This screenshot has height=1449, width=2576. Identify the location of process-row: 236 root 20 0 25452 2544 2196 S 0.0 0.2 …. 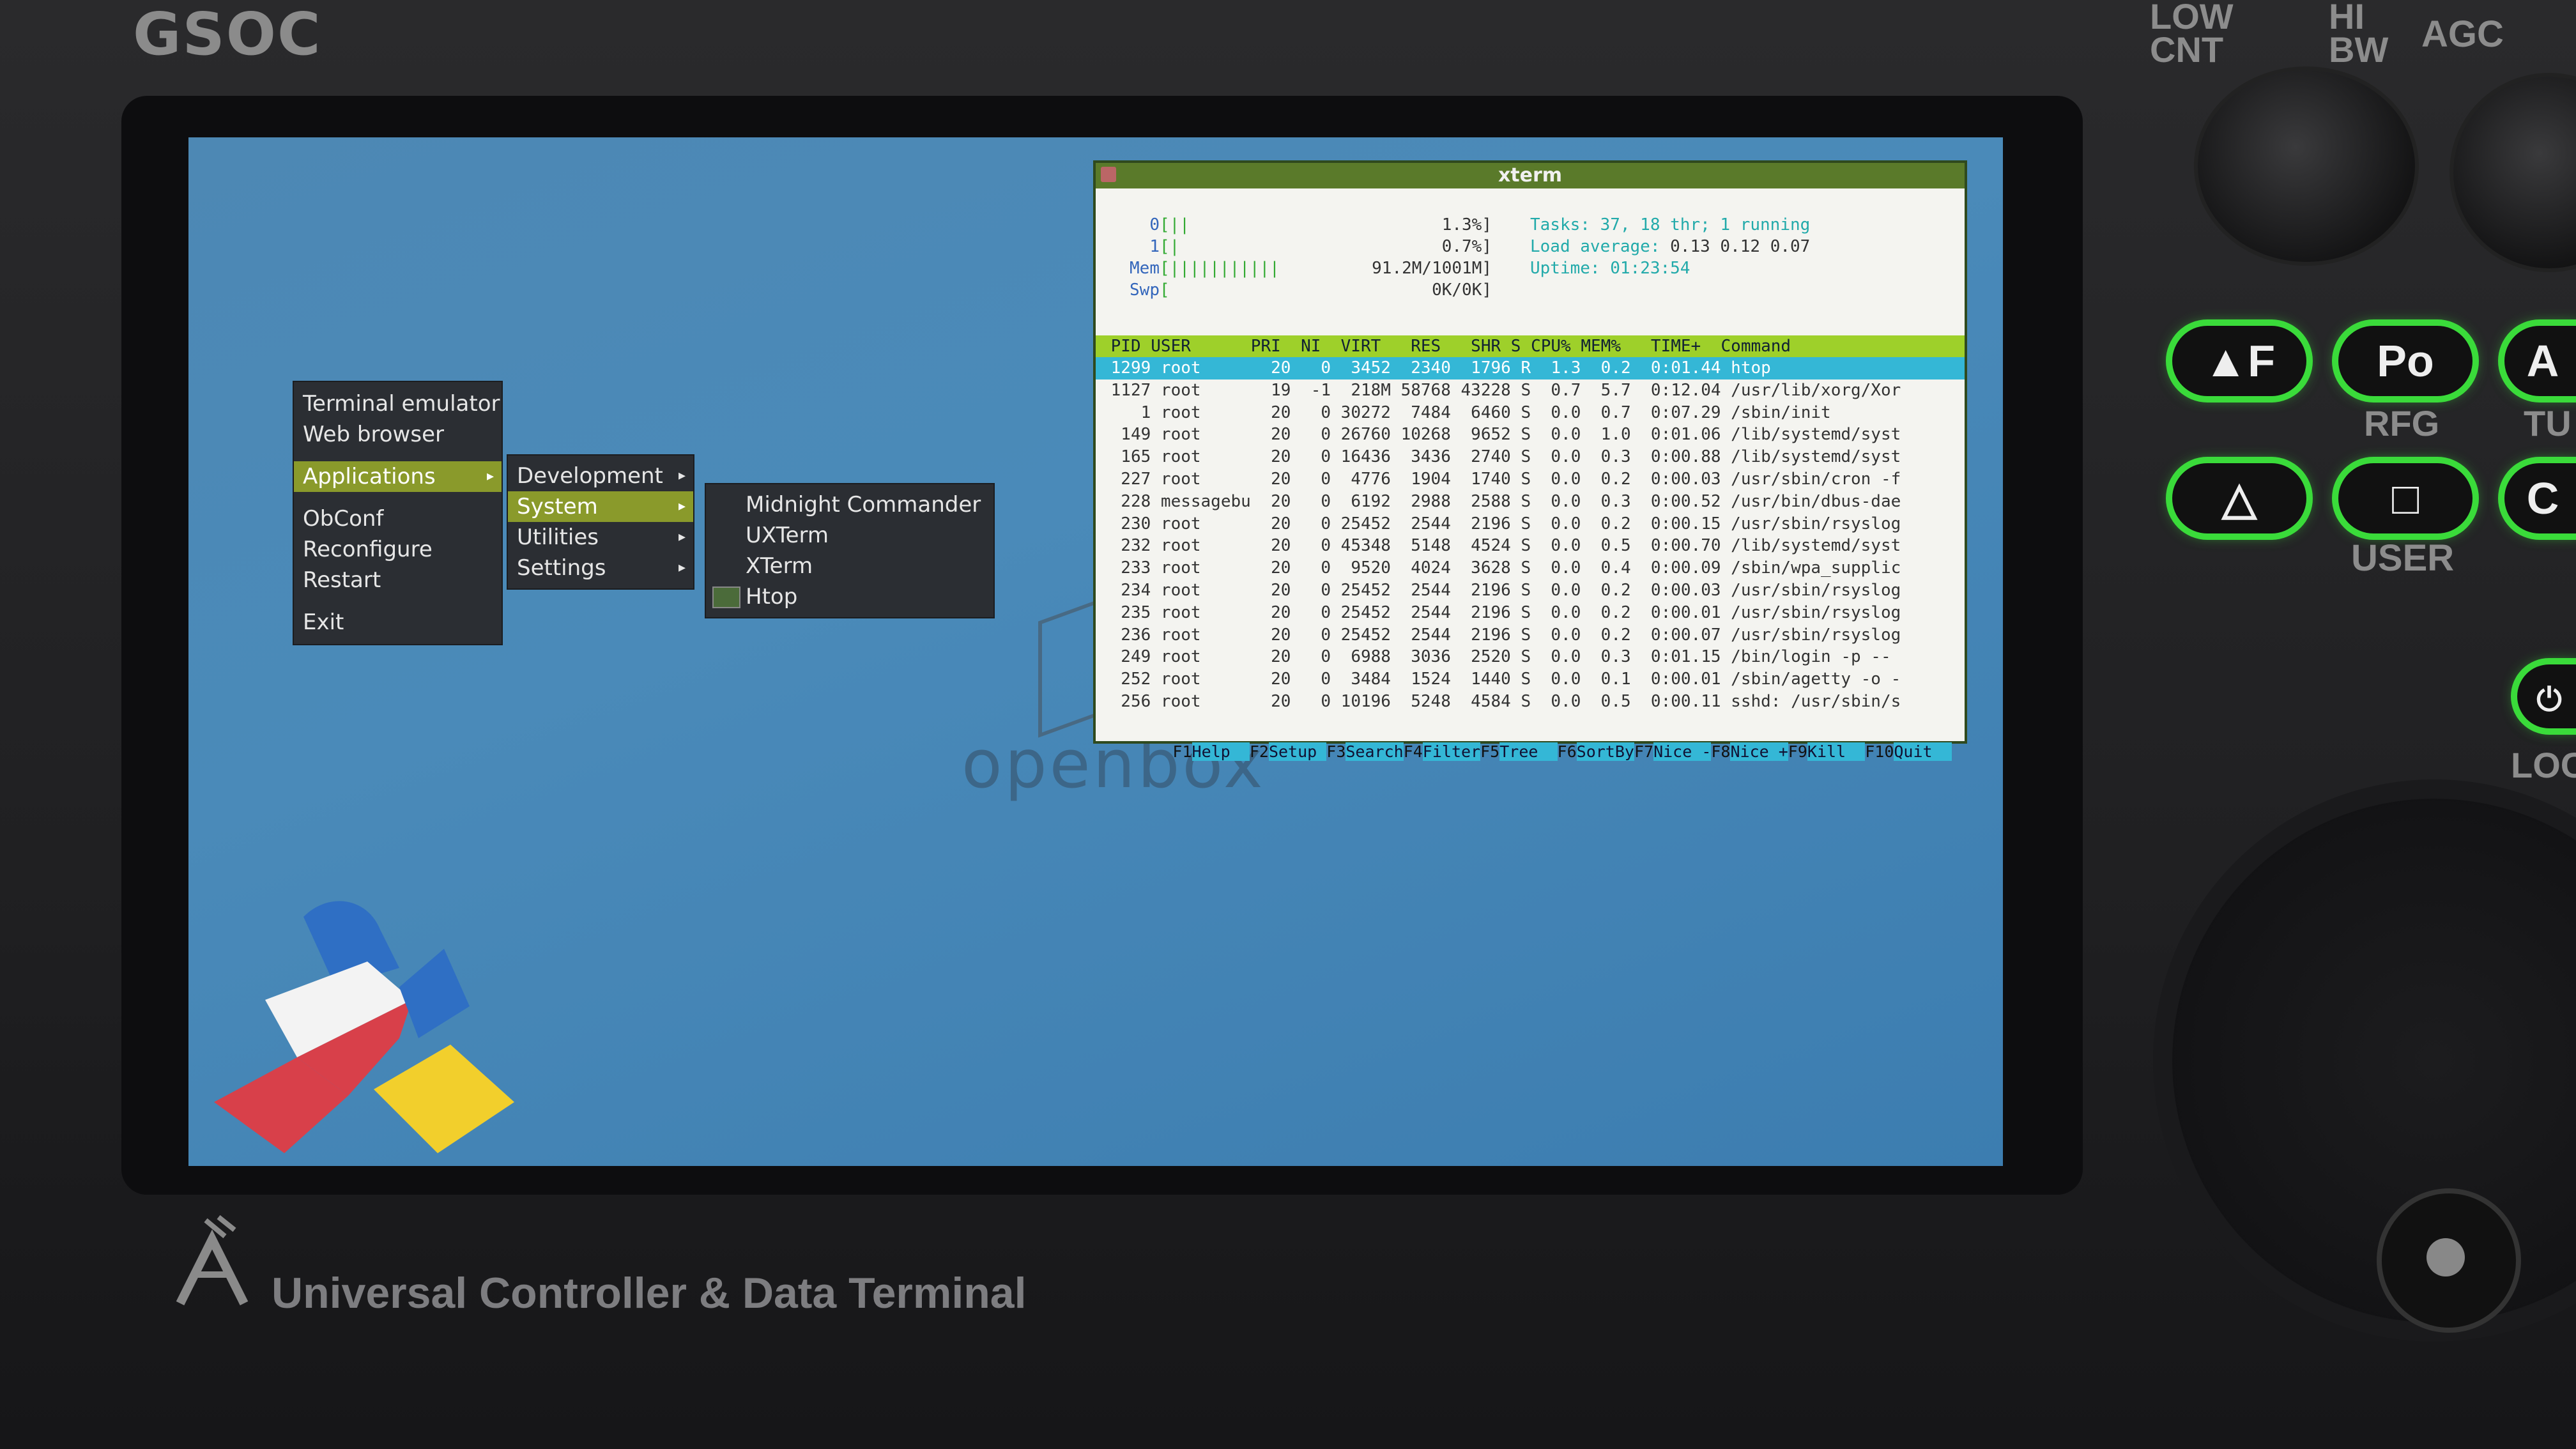
(1530, 635).